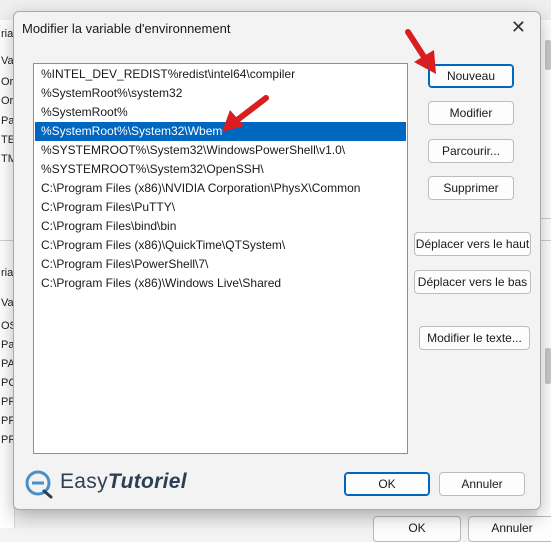  I want to click on path-list-item: %SystemRoot%\System32\Wbem, so click(220, 131).